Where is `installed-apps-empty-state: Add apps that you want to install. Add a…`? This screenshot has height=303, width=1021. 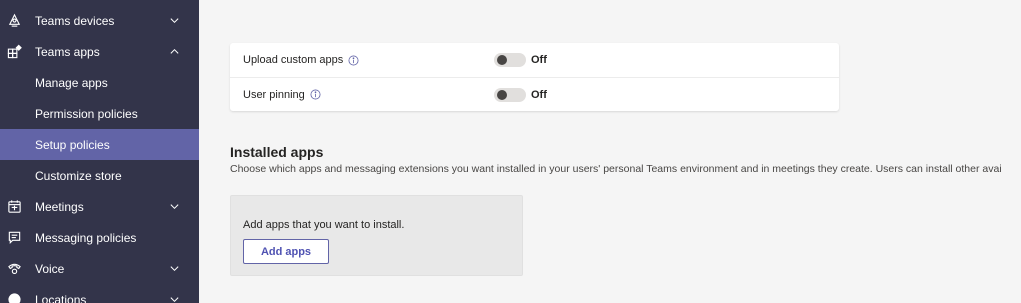
installed-apps-empty-state: Add apps that you want to install. Add a… is located at coordinates (376, 235).